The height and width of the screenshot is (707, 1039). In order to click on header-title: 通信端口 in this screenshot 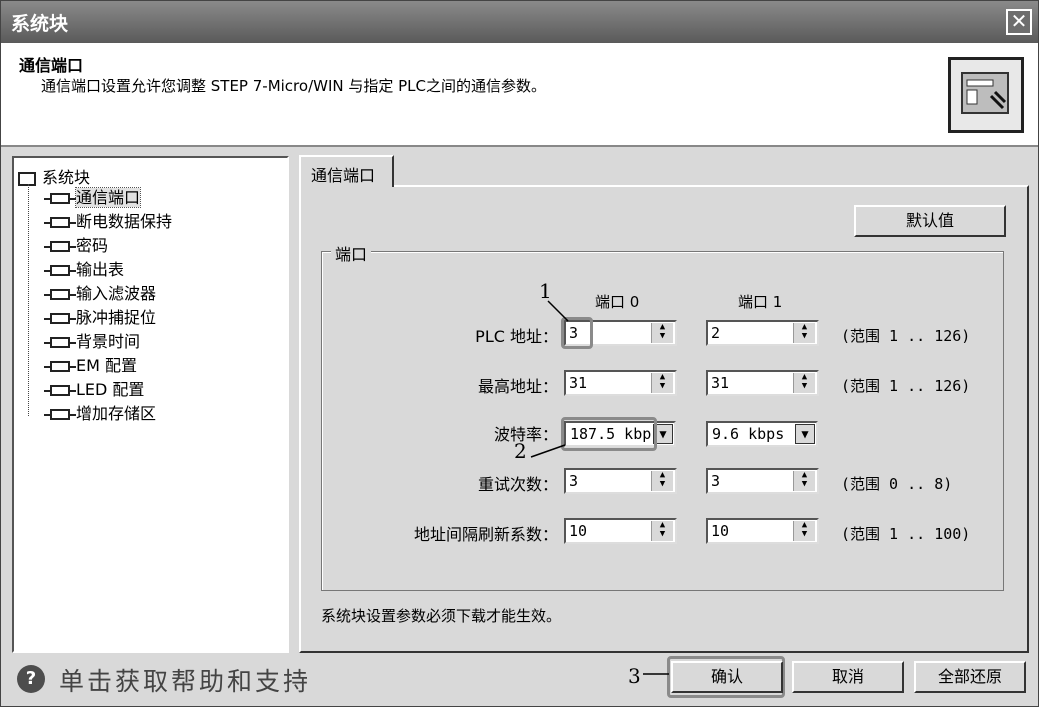, I will do `click(51, 65)`.